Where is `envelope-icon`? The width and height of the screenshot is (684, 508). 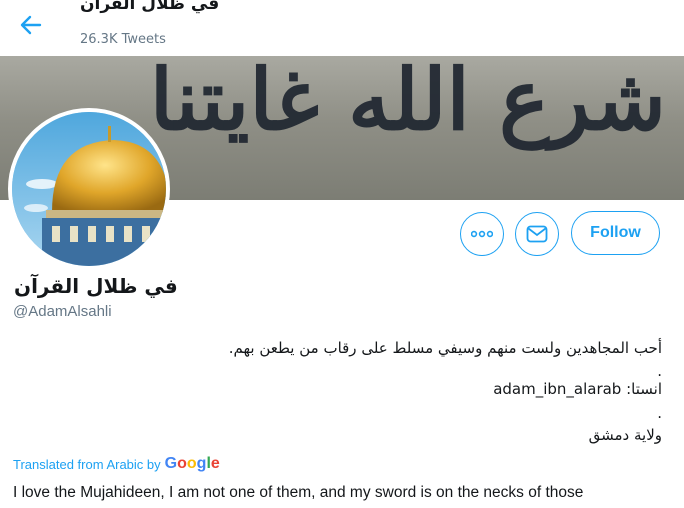 envelope-icon is located at coordinates (537, 234).